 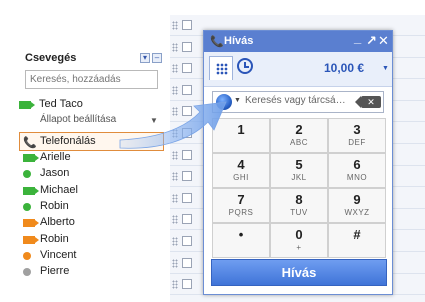 I want to click on chat-options-button: ▾, so click(x=145, y=58).